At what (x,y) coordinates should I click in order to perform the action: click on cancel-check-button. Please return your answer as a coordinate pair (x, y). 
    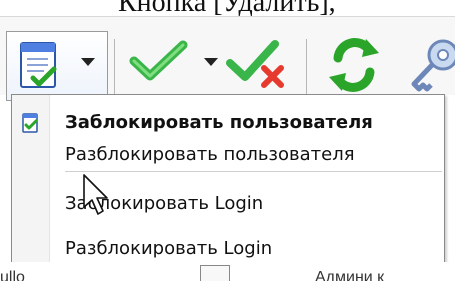
    Looking at the image, I should click on (260, 66).